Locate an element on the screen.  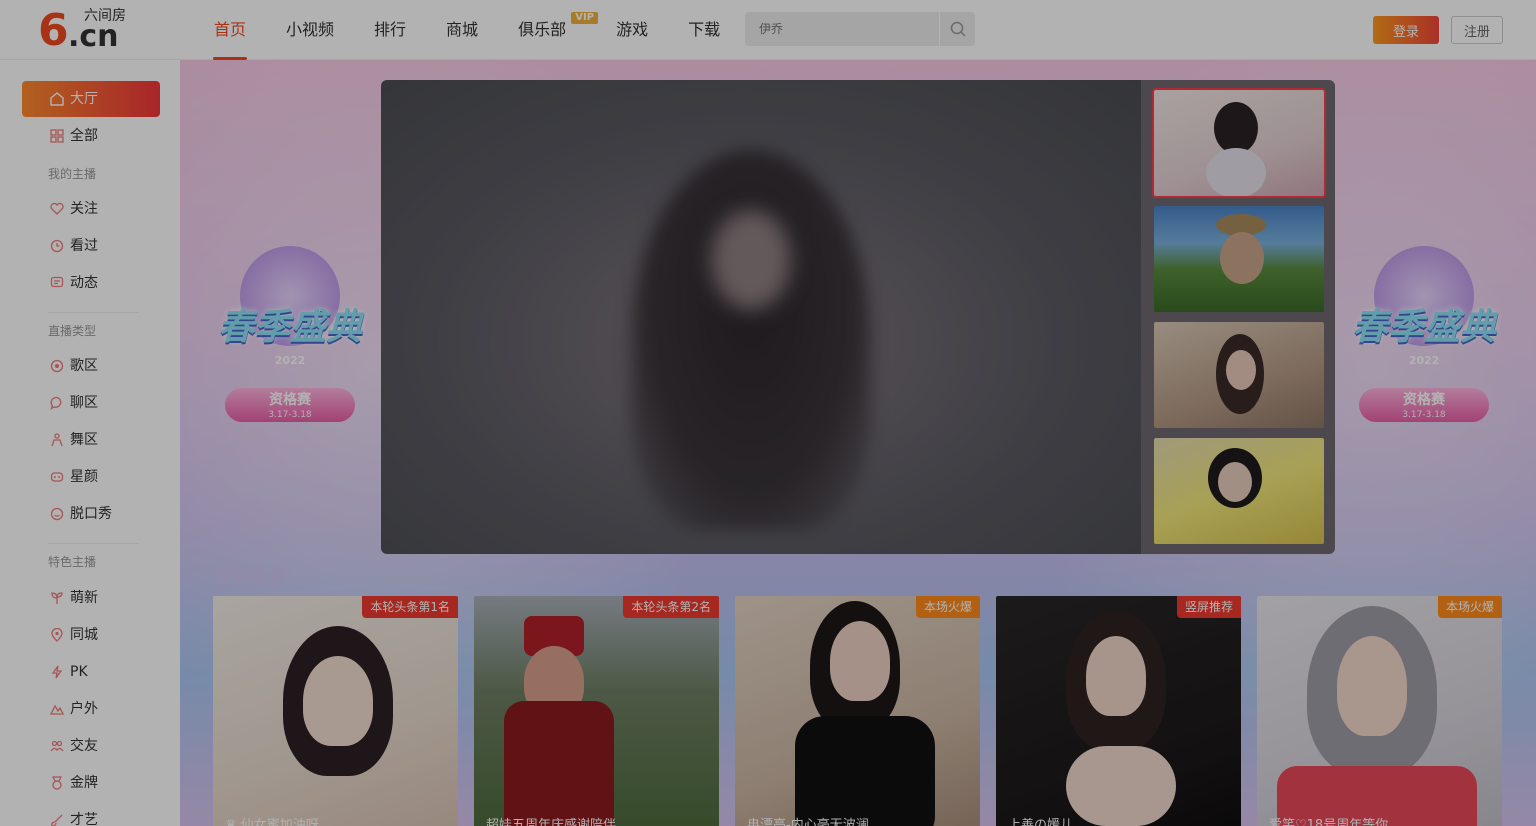
sidebar-item-all: 全部 is located at coordinates (91, 136).